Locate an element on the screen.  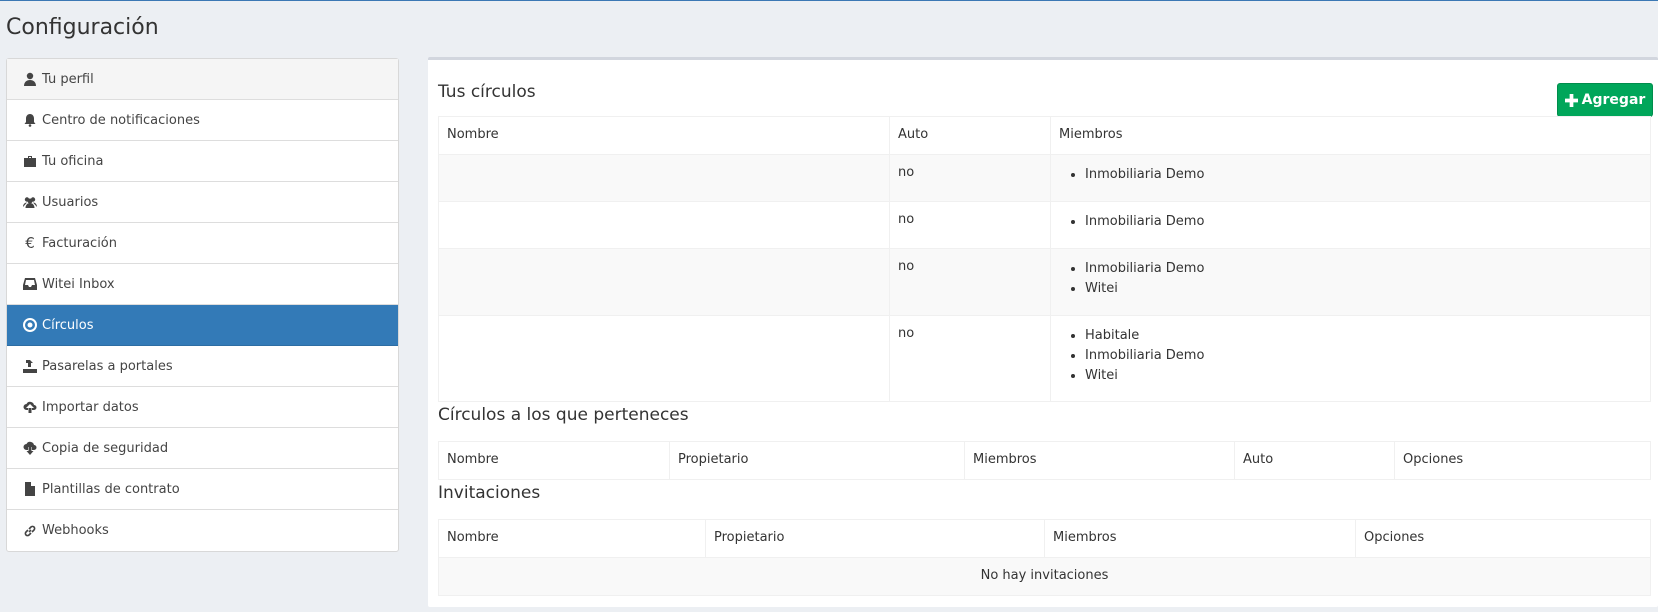
add-button-label: Agregar is located at coordinates (1613, 100).